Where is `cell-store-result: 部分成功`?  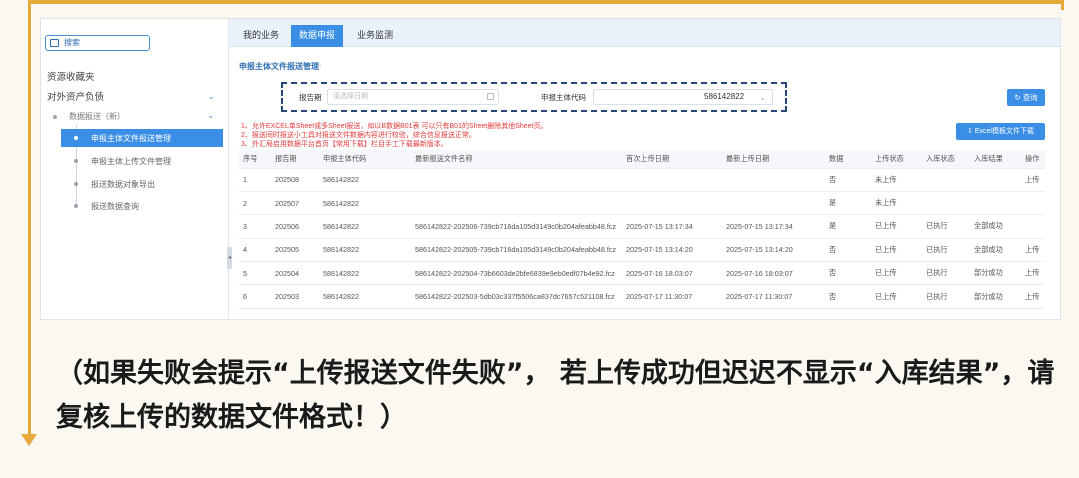
cell-store-result: 部分成功 is located at coordinates (995, 273).